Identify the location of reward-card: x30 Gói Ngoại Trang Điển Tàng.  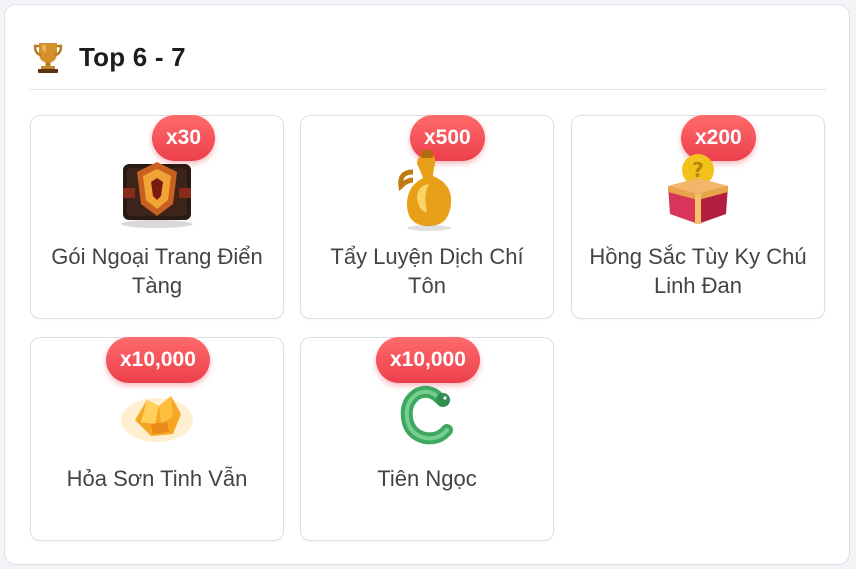
(157, 217).